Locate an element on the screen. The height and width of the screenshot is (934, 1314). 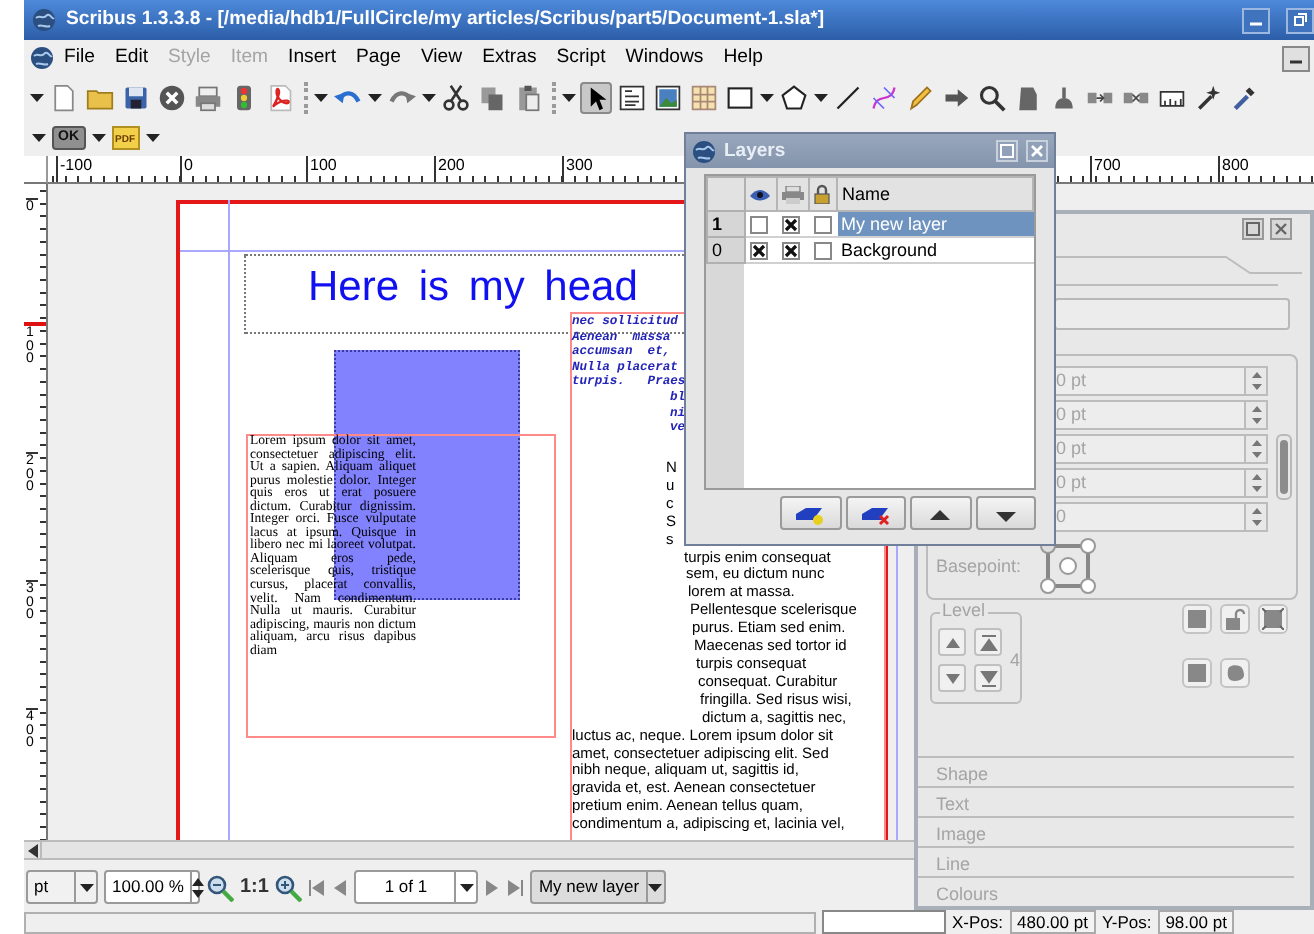
zoom-out-icon is located at coordinates (220, 887).